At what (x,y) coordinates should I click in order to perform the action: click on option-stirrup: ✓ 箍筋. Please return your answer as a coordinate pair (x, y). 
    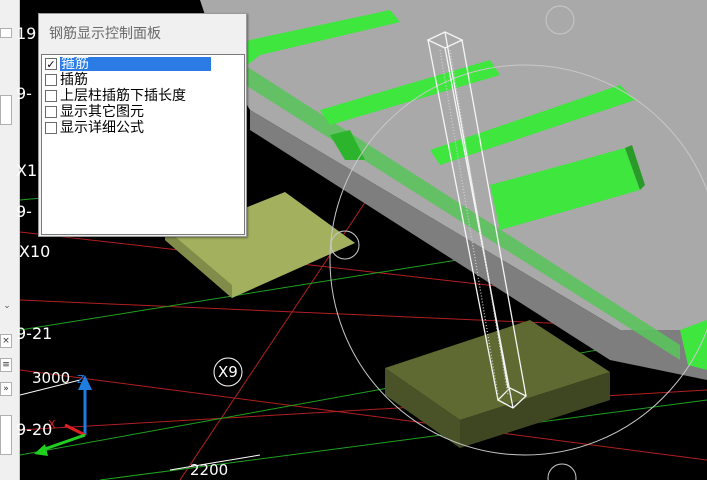
    Looking at the image, I should click on (128, 64).